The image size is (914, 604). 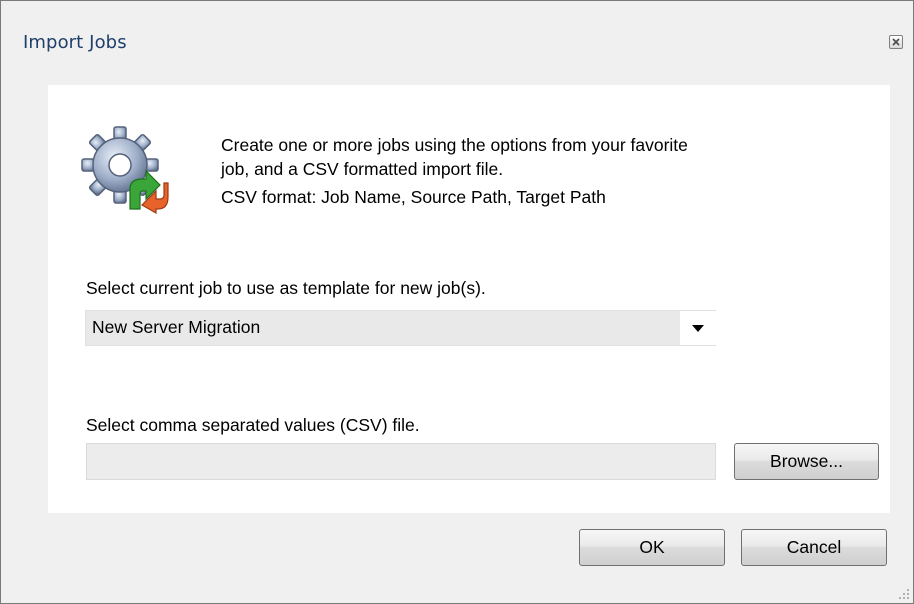 I want to click on close-button, so click(x=896, y=42).